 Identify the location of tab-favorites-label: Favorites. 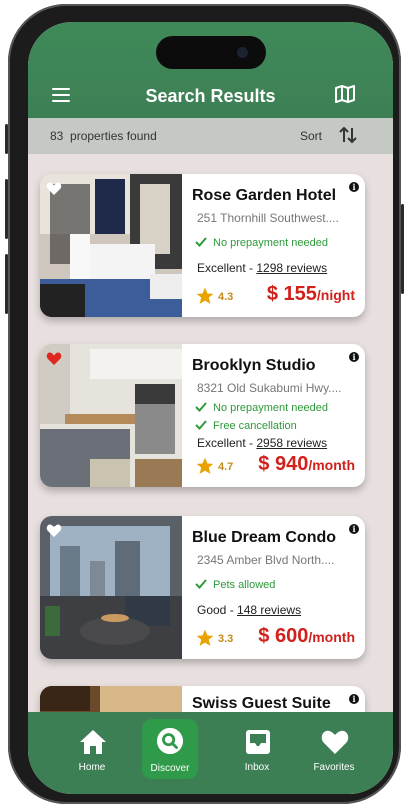
(334, 767).